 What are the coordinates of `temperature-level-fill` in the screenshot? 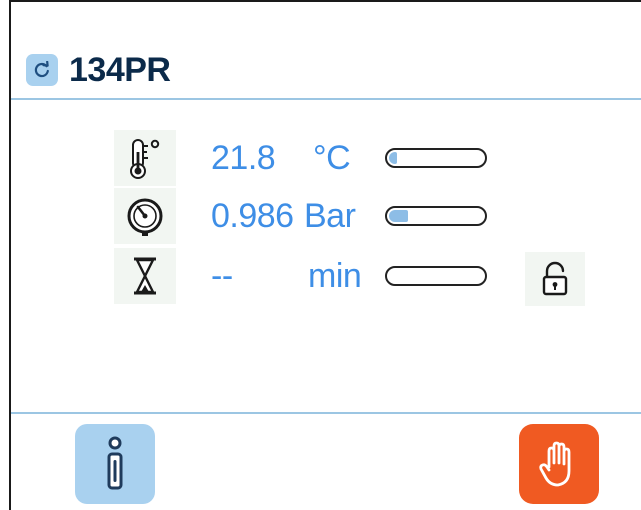 It's located at (393, 158).